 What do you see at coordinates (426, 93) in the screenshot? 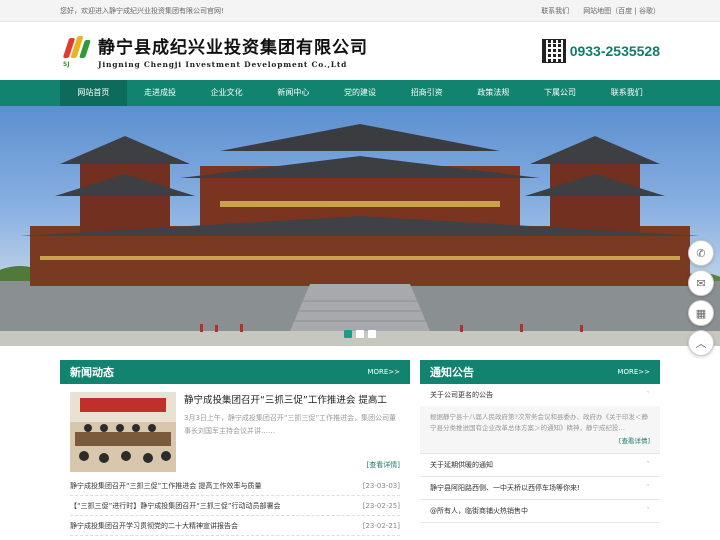
I see `nav-investment: 招商引资` at bounding box center [426, 93].